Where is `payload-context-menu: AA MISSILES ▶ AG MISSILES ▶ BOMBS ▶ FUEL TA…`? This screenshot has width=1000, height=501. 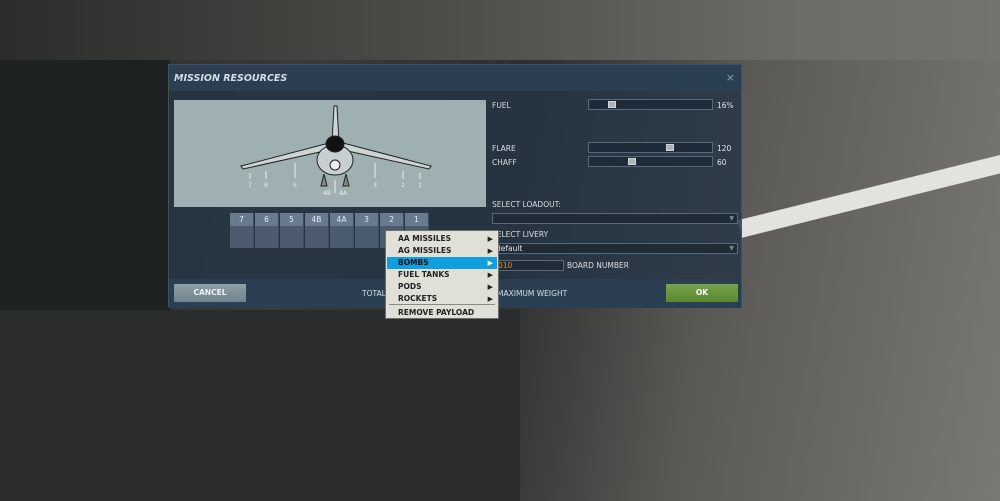 payload-context-menu: AA MISSILES ▶ AG MISSILES ▶ BOMBS ▶ FUEL TA… is located at coordinates (442, 274).